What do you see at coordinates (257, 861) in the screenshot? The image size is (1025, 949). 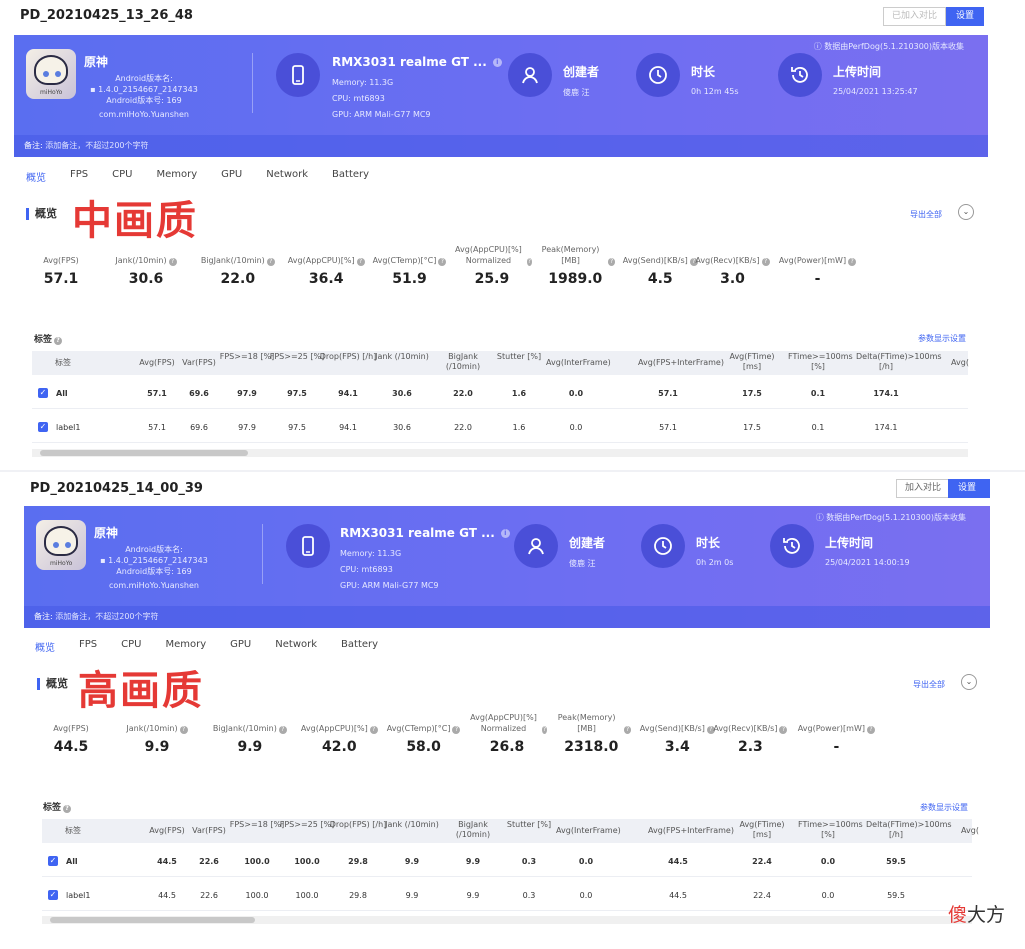 I see `table-cell: 100.0` at bounding box center [257, 861].